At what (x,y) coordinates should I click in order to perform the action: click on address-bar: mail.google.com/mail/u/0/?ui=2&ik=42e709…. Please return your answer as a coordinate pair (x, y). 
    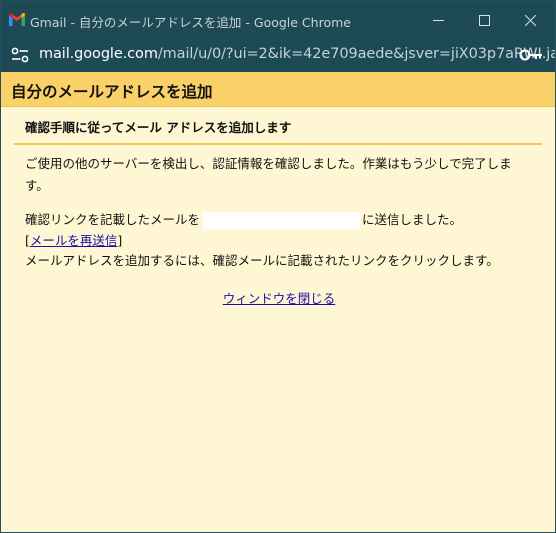
    Looking at the image, I should click on (278, 55).